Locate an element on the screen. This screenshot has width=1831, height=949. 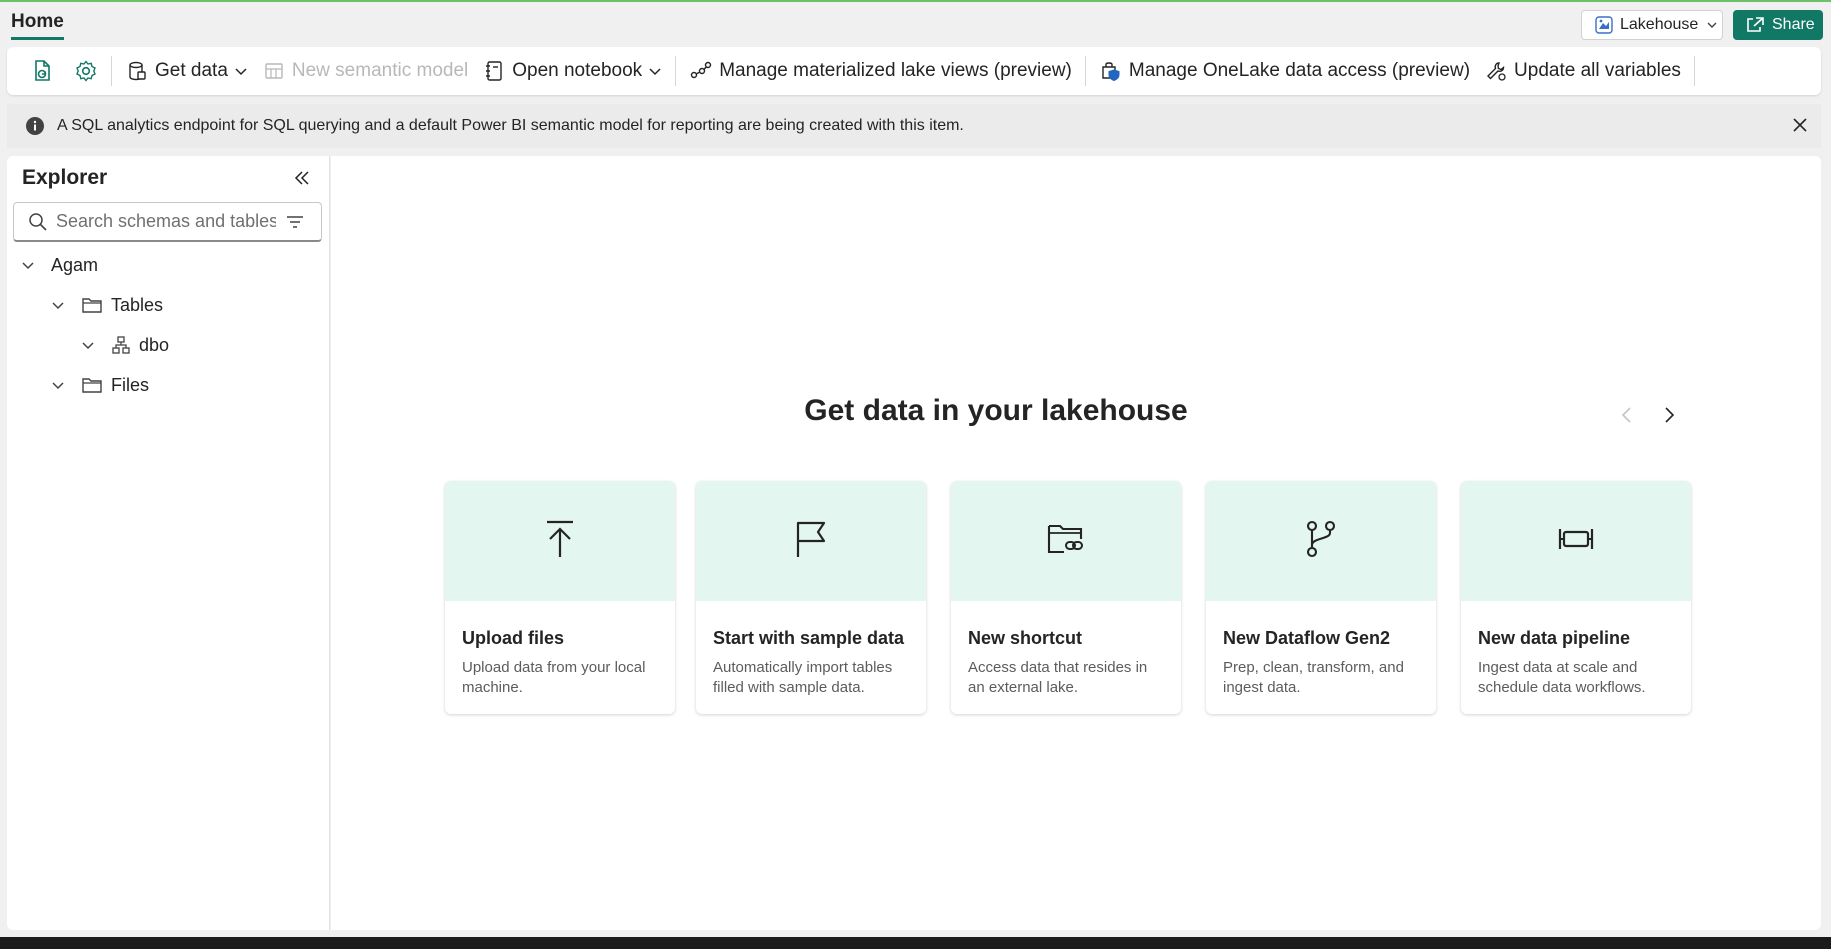
open-notebook-button: Open notebook is located at coordinates (572, 71).